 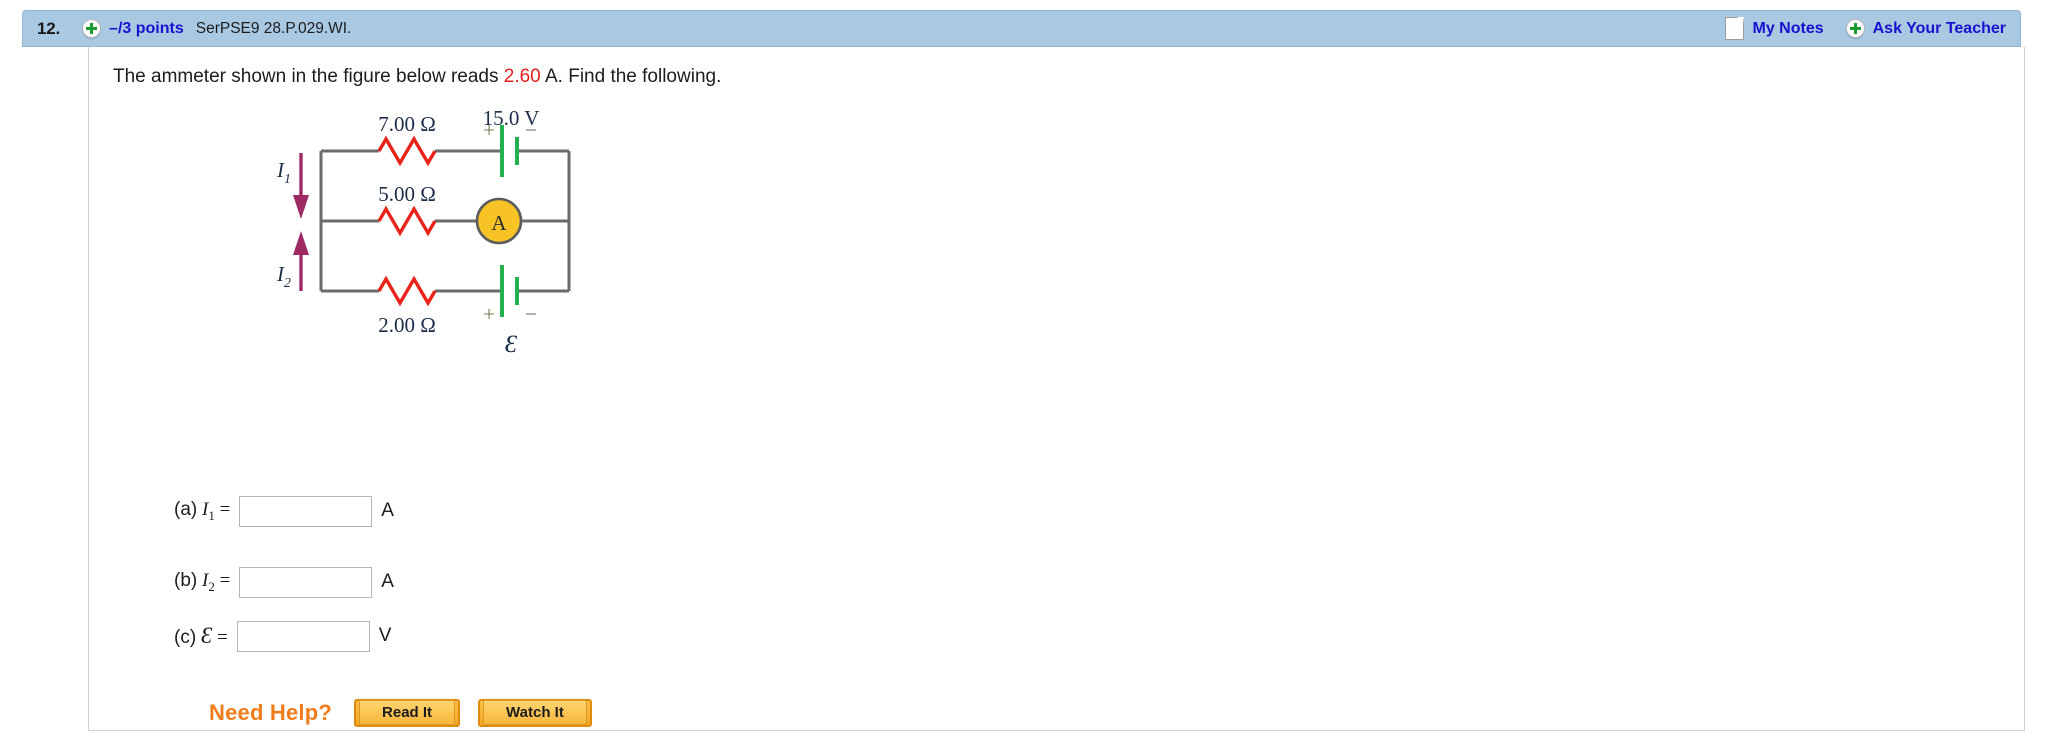 I want to click on ammeter-reading-value: 2.60, so click(x=522, y=76).